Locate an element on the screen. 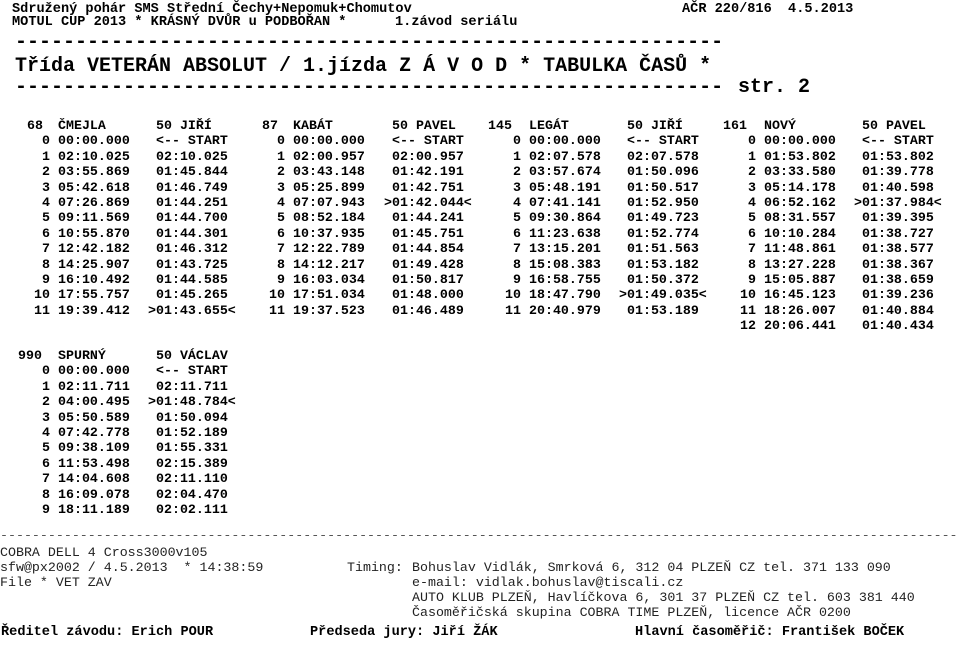 Image resolution: width=960 pixels, height=649 pixels. round-label: 1.závod seriálu is located at coordinates (456, 22).